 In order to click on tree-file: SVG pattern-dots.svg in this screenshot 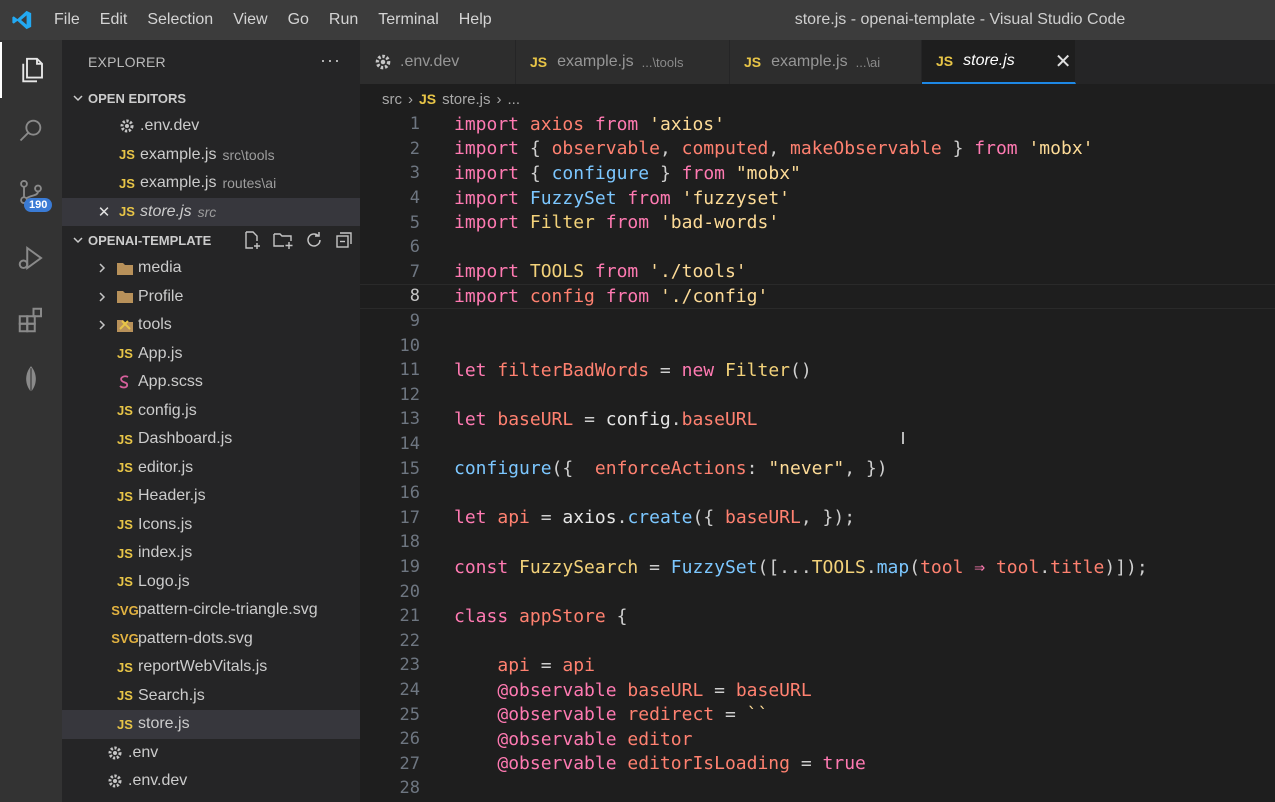, I will do `click(211, 639)`.